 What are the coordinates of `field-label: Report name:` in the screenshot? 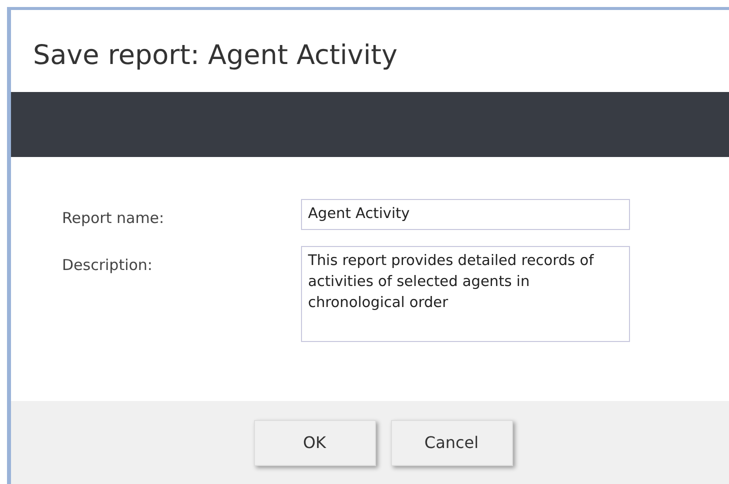 It's located at (114, 218).